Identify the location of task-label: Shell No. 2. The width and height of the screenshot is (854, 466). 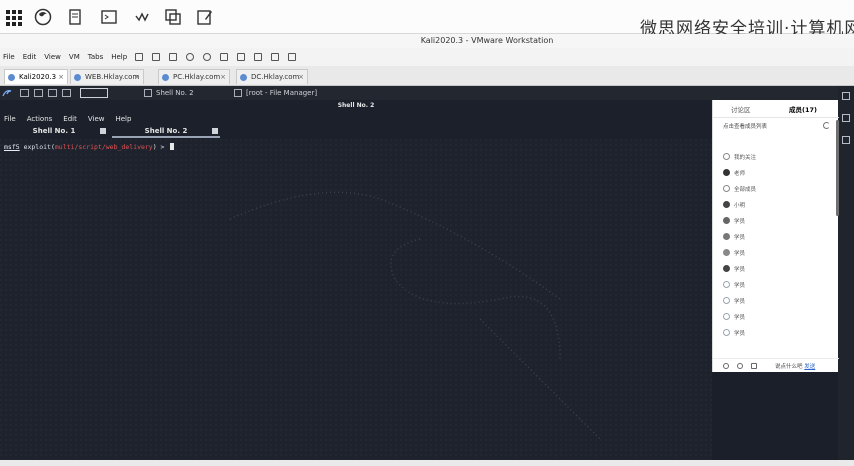
(175, 93).